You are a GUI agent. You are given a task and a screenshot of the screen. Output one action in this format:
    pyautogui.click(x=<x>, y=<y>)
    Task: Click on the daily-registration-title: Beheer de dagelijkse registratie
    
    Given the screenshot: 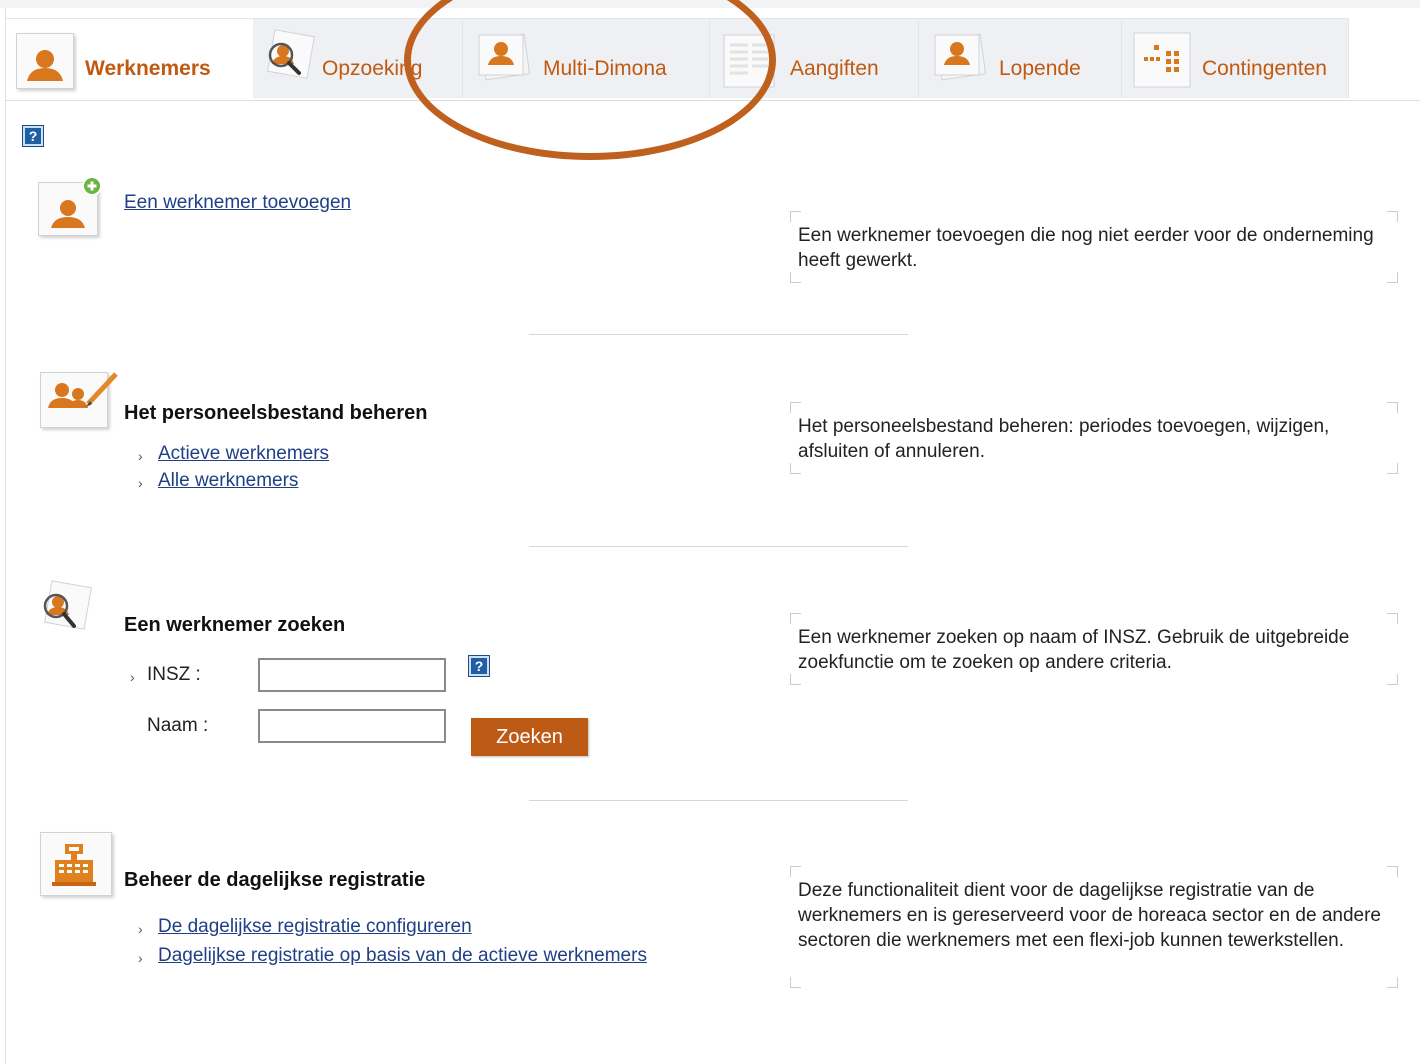 What is the action you would take?
    pyautogui.click(x=275, y=880)
    